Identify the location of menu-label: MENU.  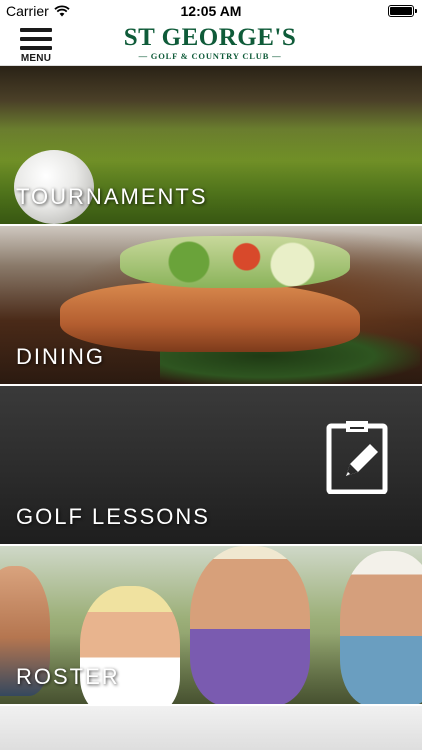
(36, 58).